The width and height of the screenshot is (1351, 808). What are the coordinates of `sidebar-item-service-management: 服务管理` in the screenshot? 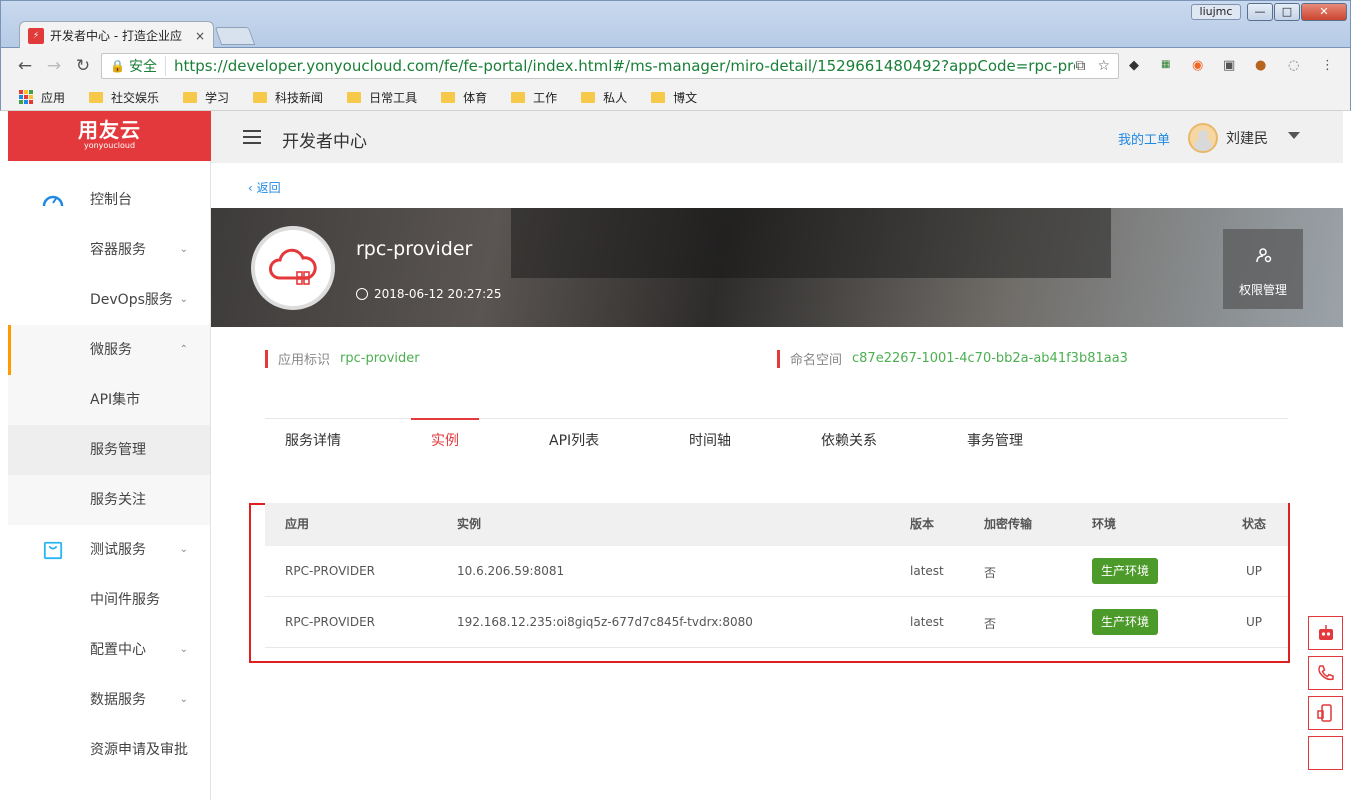 It's located at (109, 450).